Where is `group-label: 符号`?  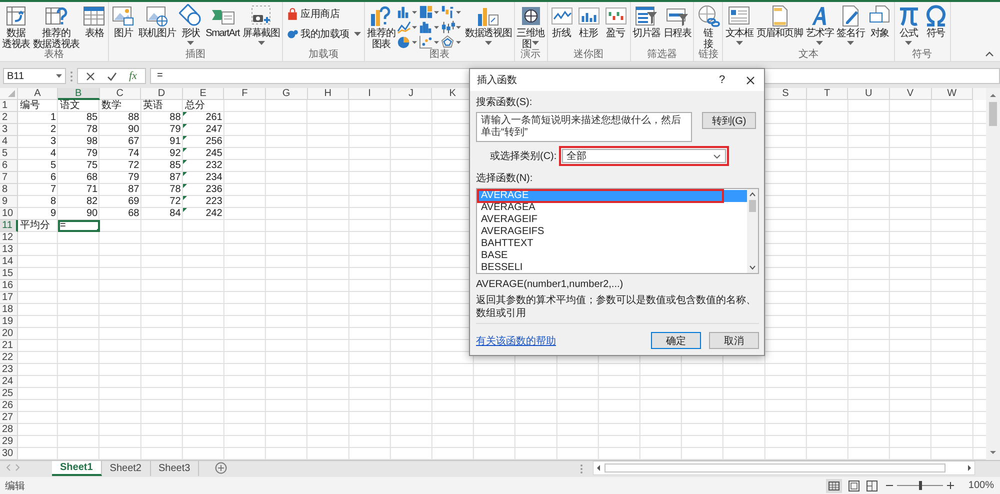 group-label: 符号 is located at coordinates (922, 54).